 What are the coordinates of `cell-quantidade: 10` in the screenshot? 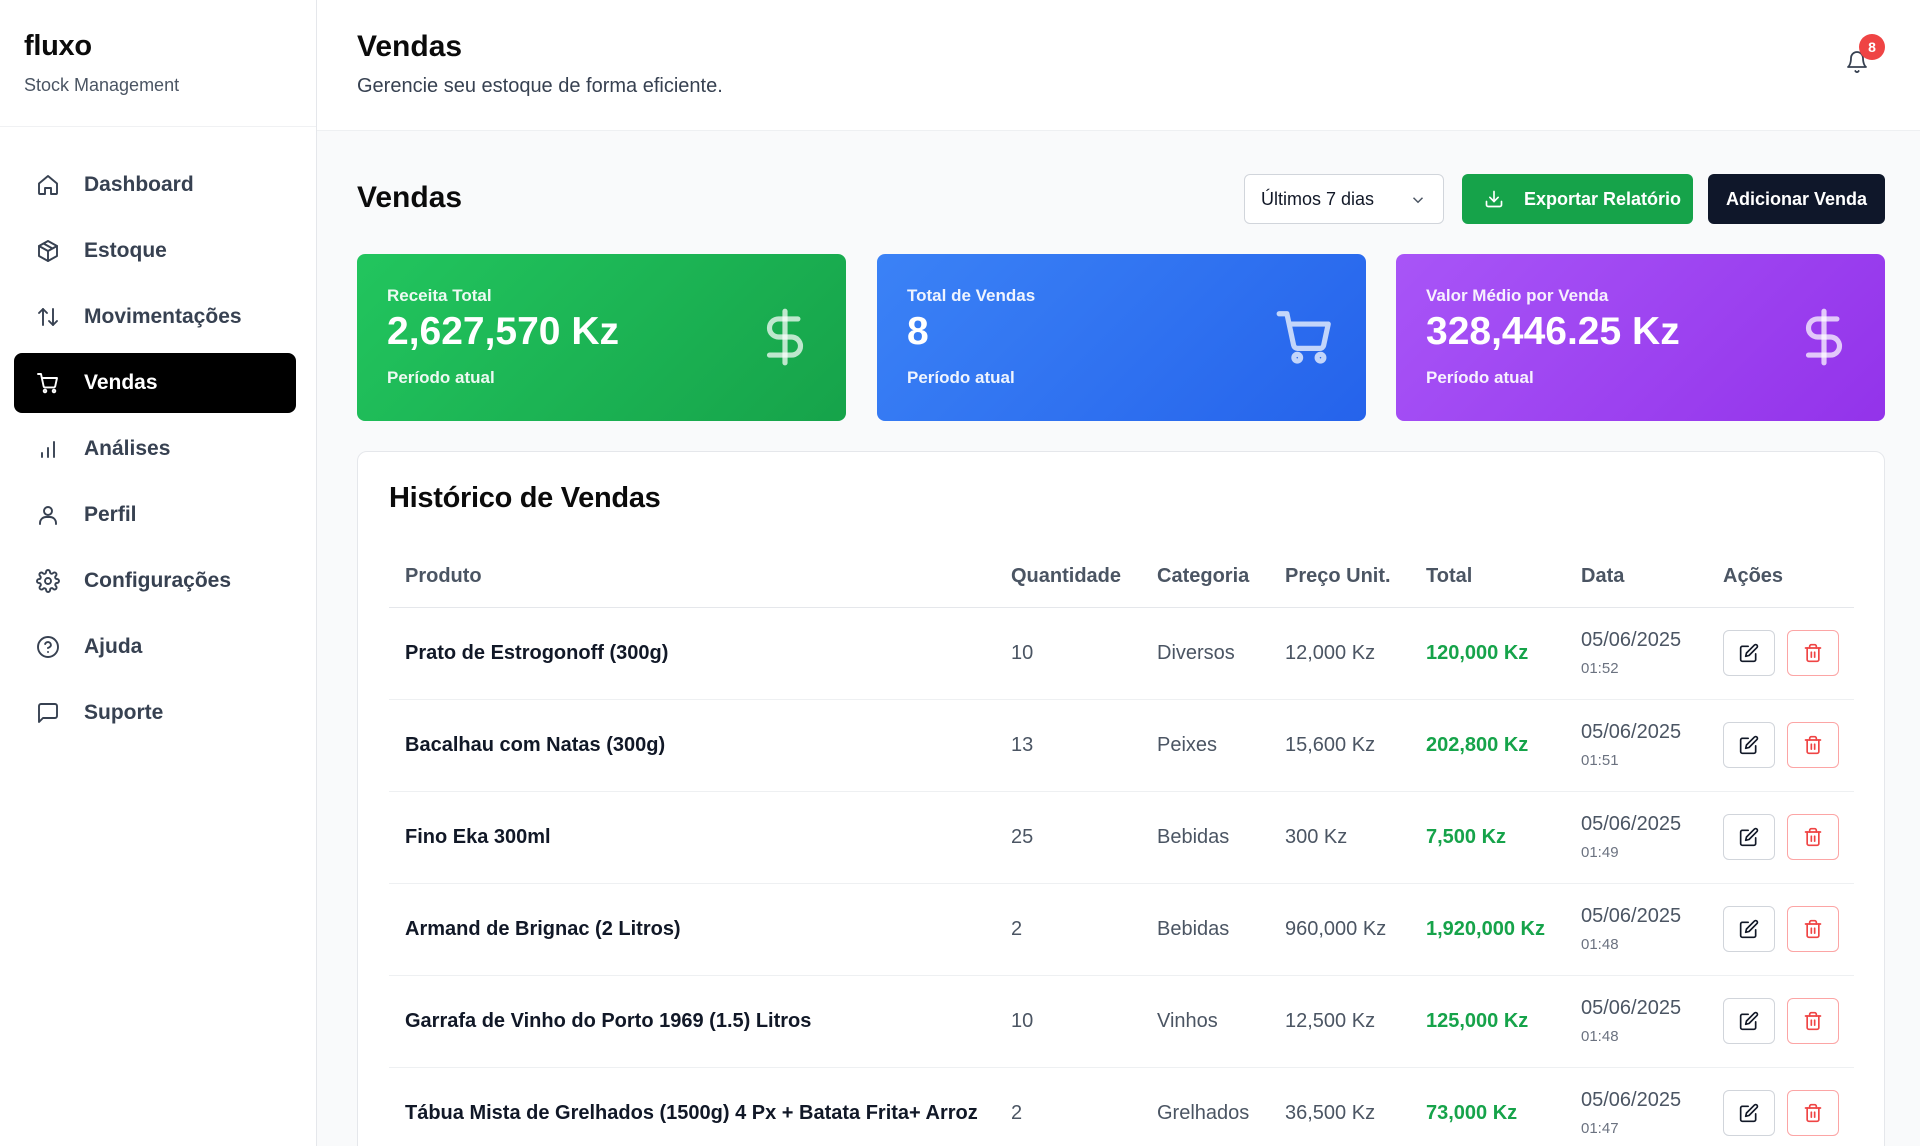 It's located at (1068, 1021).